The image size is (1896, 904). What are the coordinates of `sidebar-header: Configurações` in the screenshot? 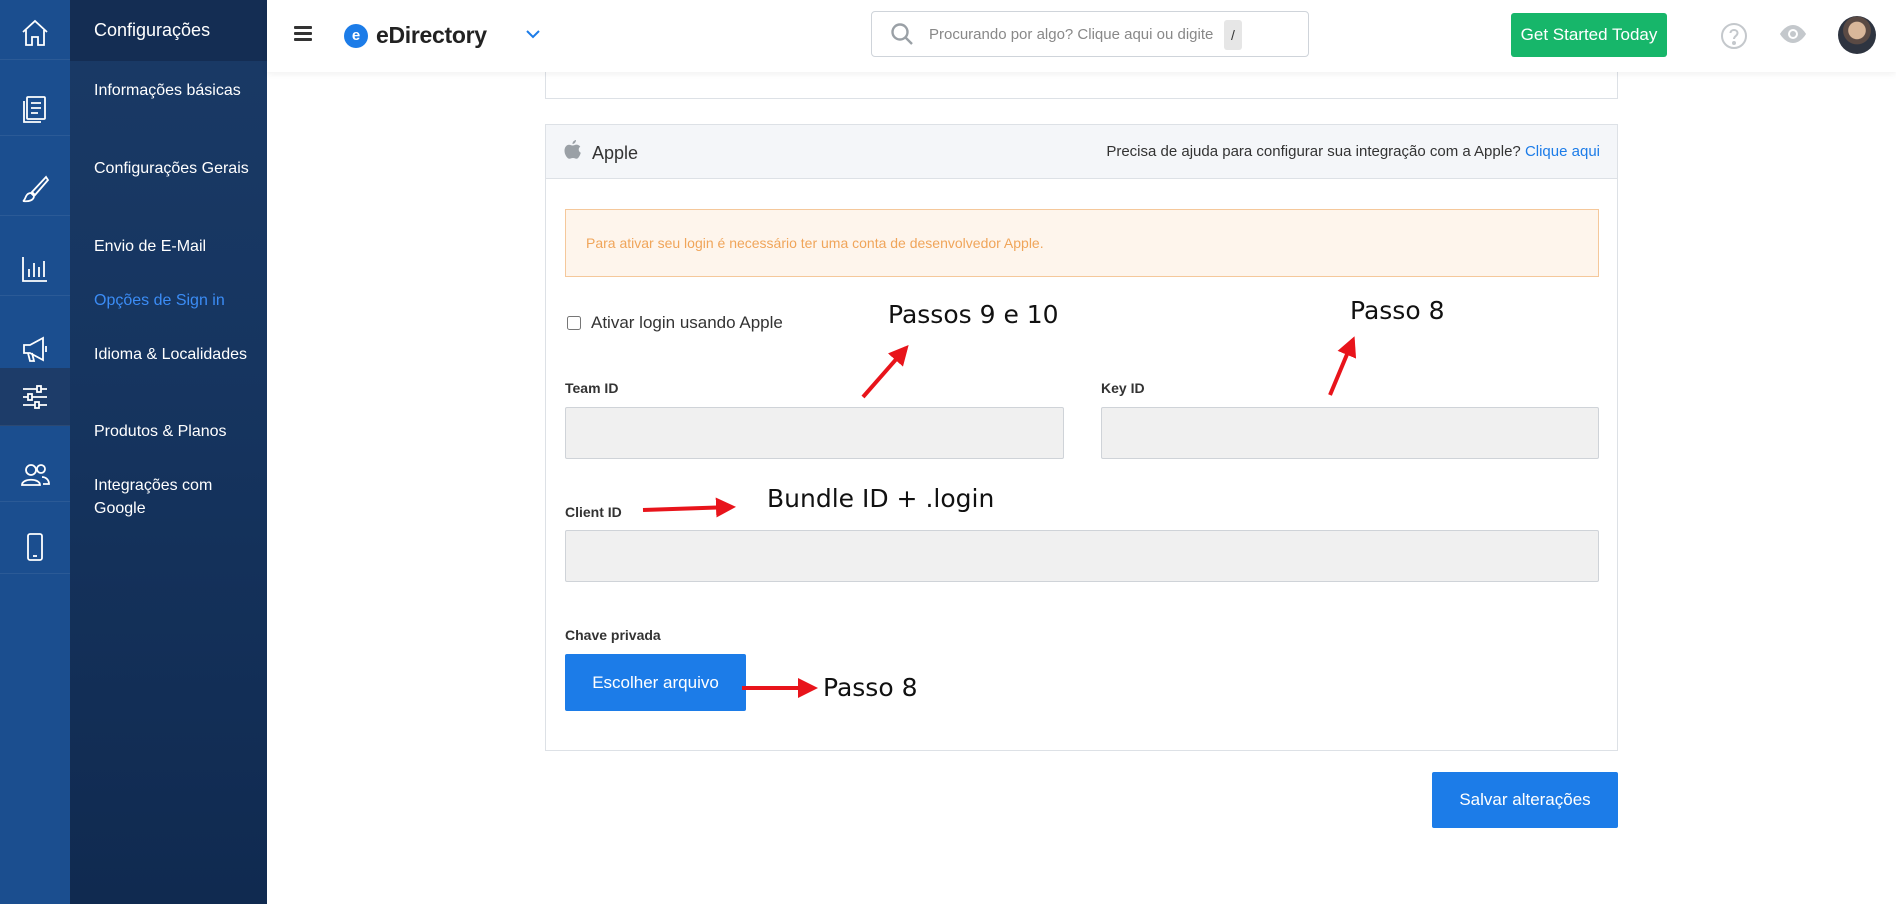 It's located at (168, 30).